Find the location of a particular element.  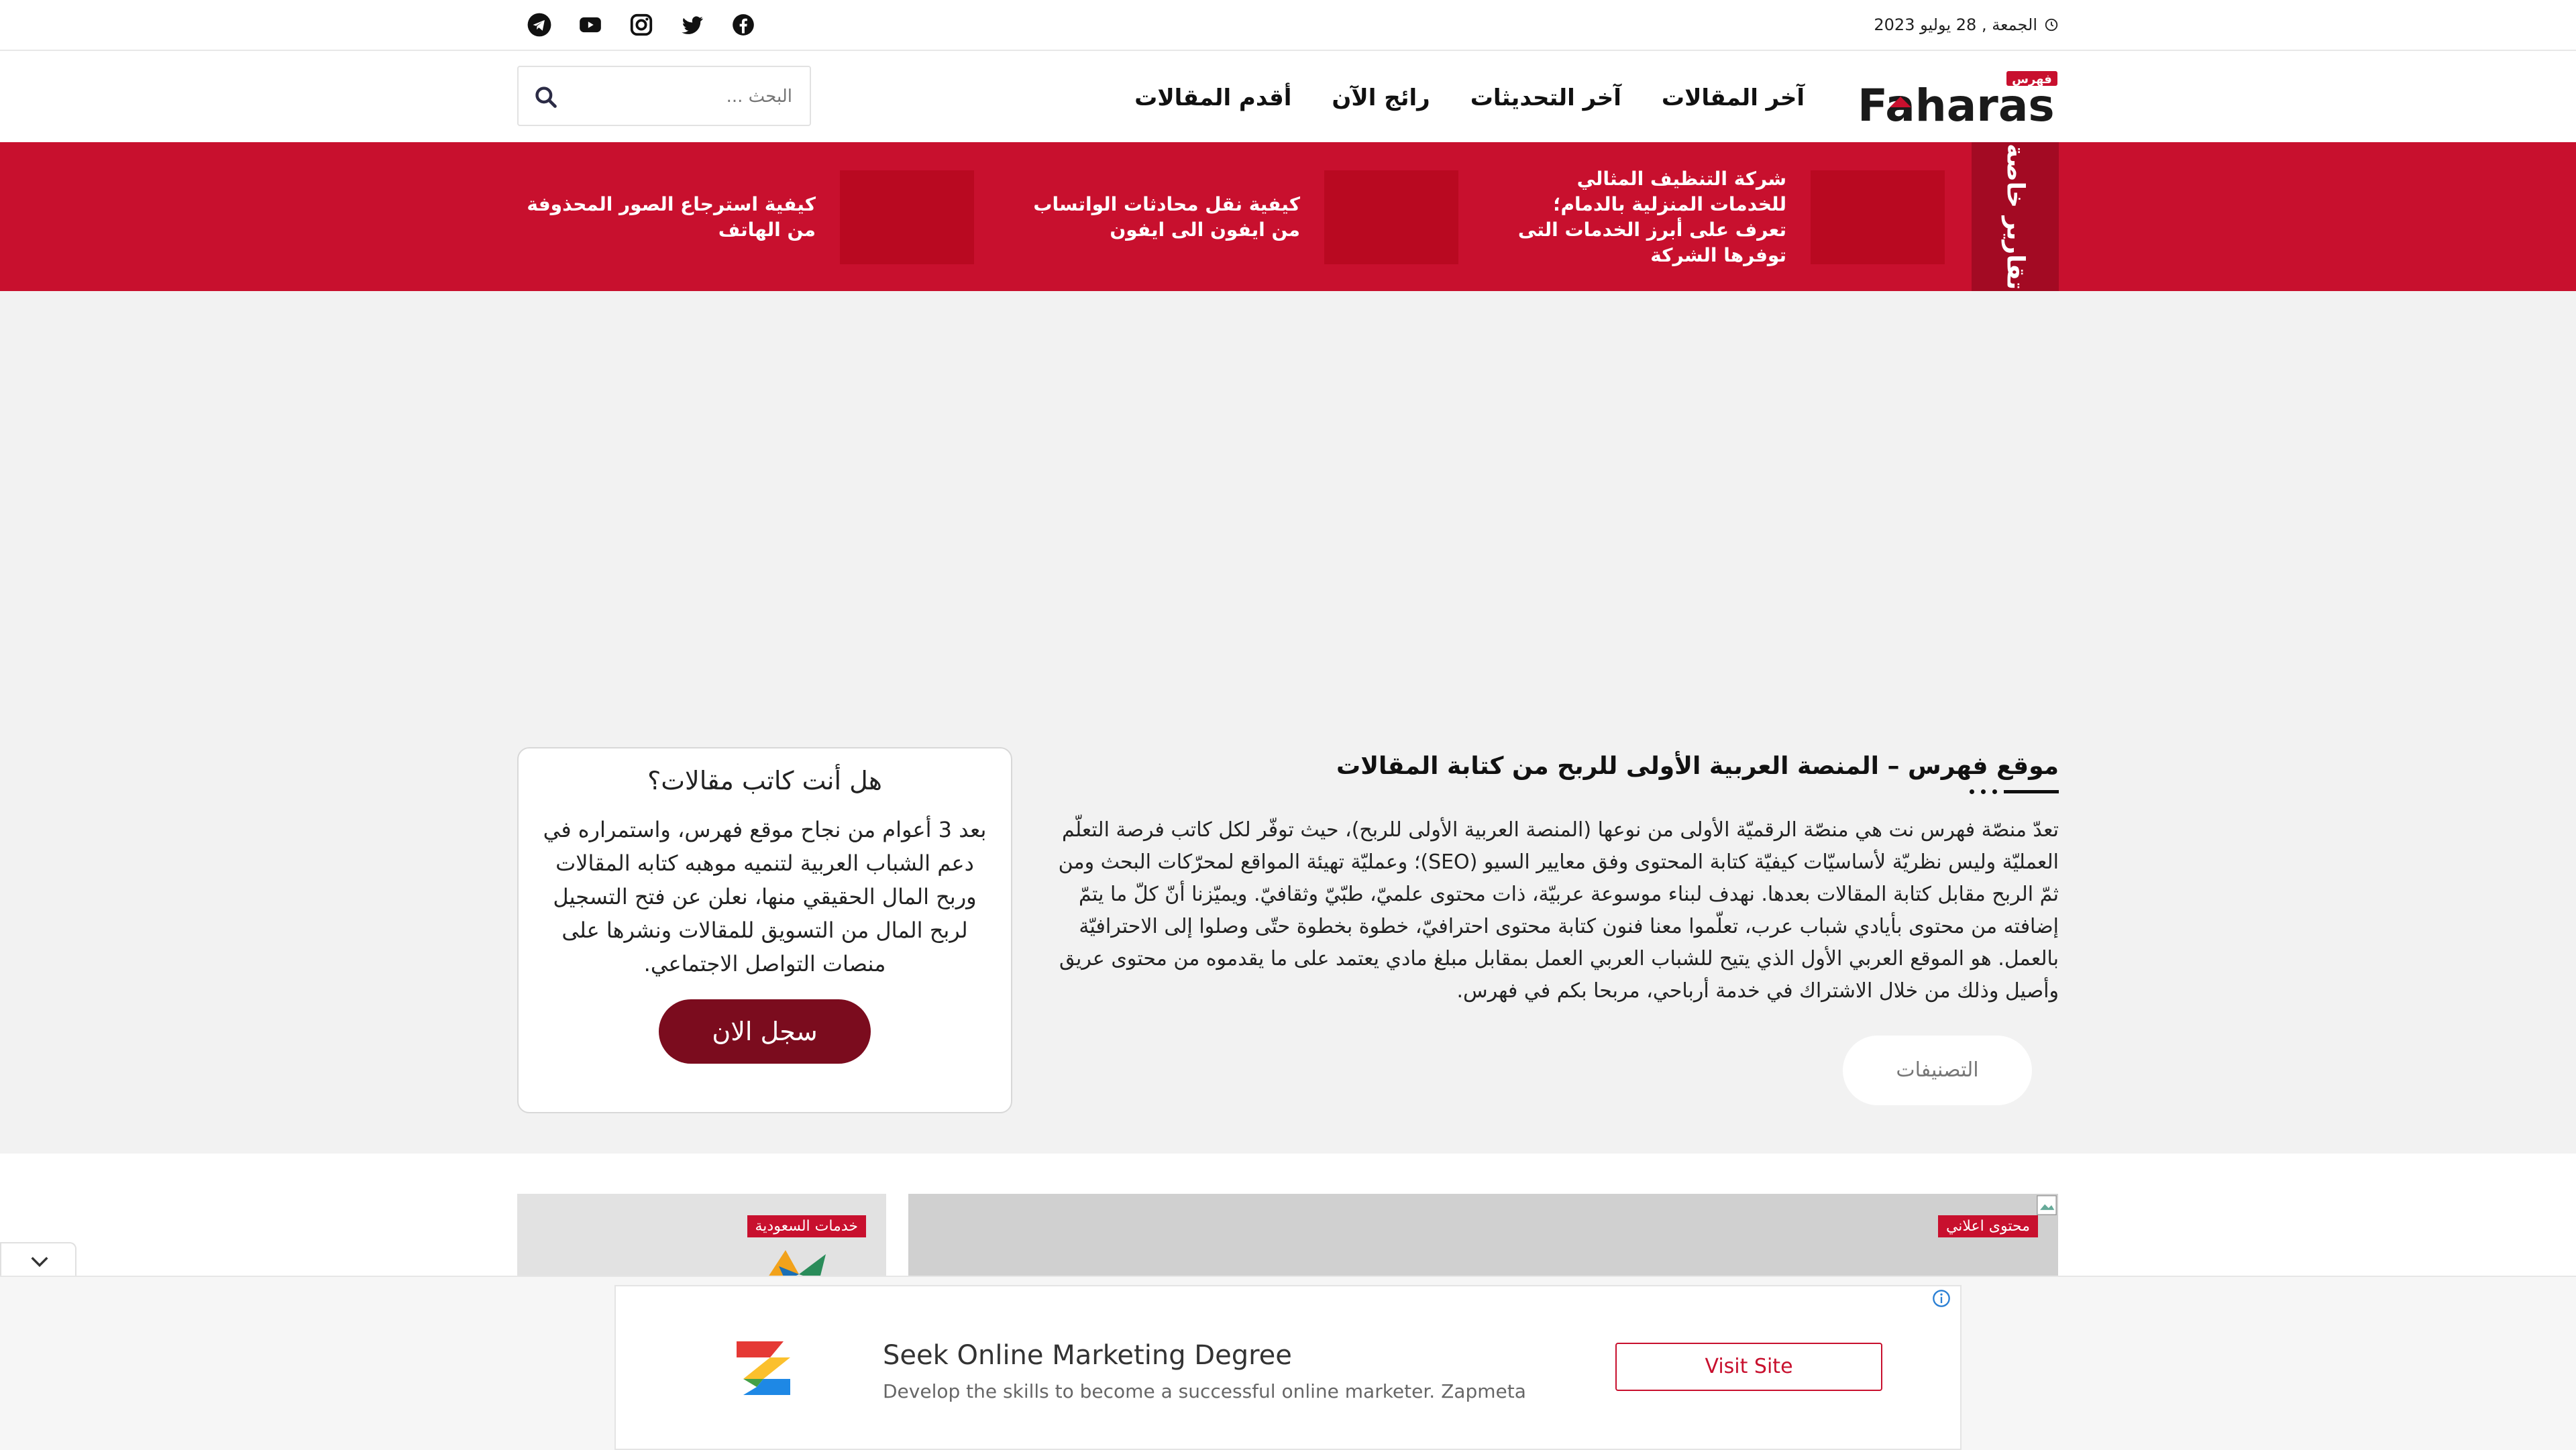

writer-card-title: هل أنت كاتب مقالات؟ is located at coordinates (764, 780).